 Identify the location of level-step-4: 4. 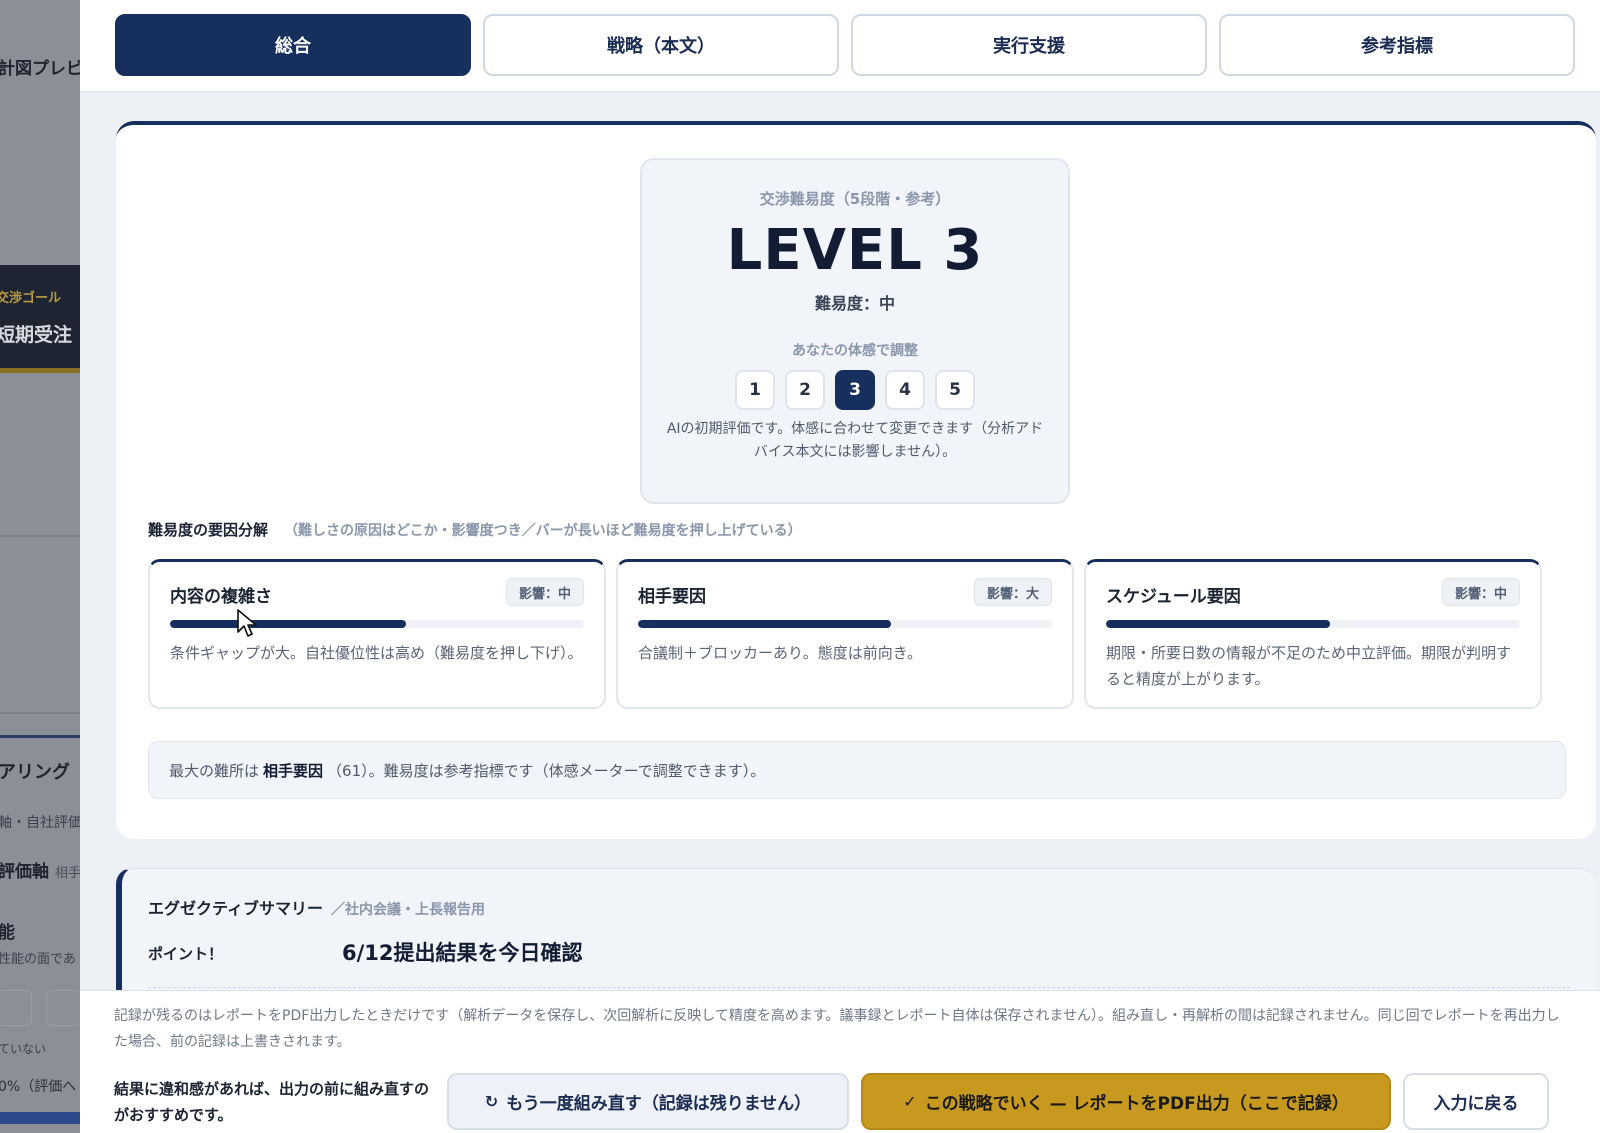
(905, 390).